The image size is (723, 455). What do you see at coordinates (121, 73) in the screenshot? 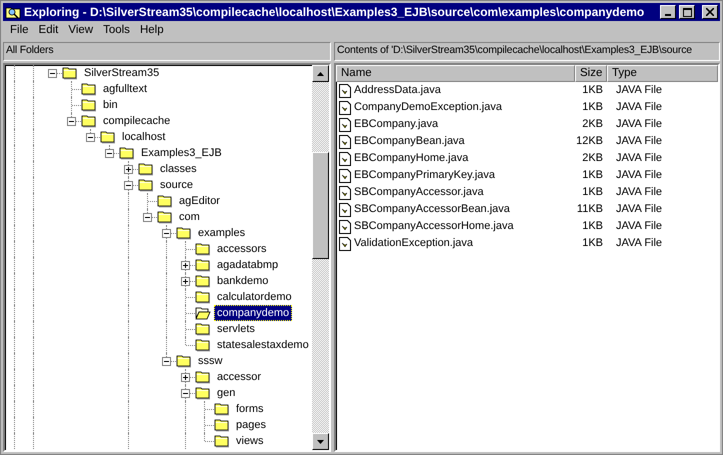
I see `folder-item: SilverStream35` at bounding box center [121, 73].